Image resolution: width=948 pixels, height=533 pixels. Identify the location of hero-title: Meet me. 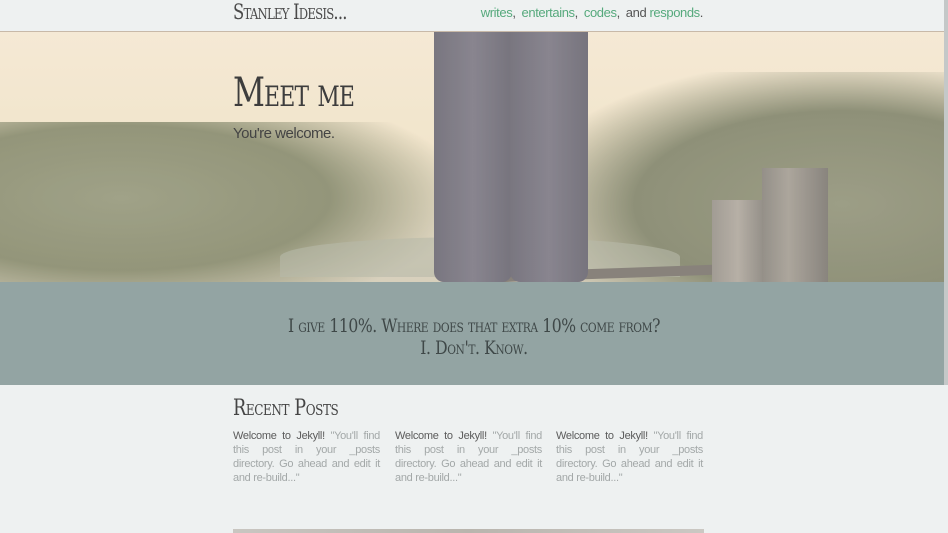
(294, 93).